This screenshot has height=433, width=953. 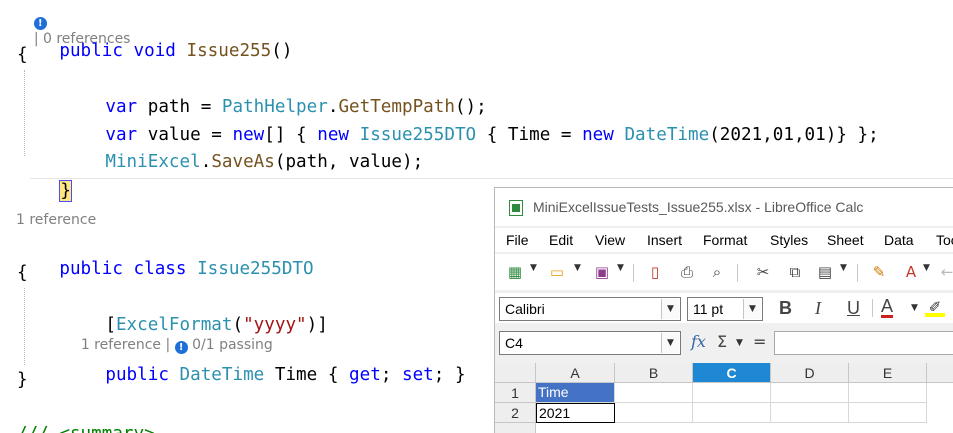 I want to click on bold-button: B, so click(x=785, y=308).